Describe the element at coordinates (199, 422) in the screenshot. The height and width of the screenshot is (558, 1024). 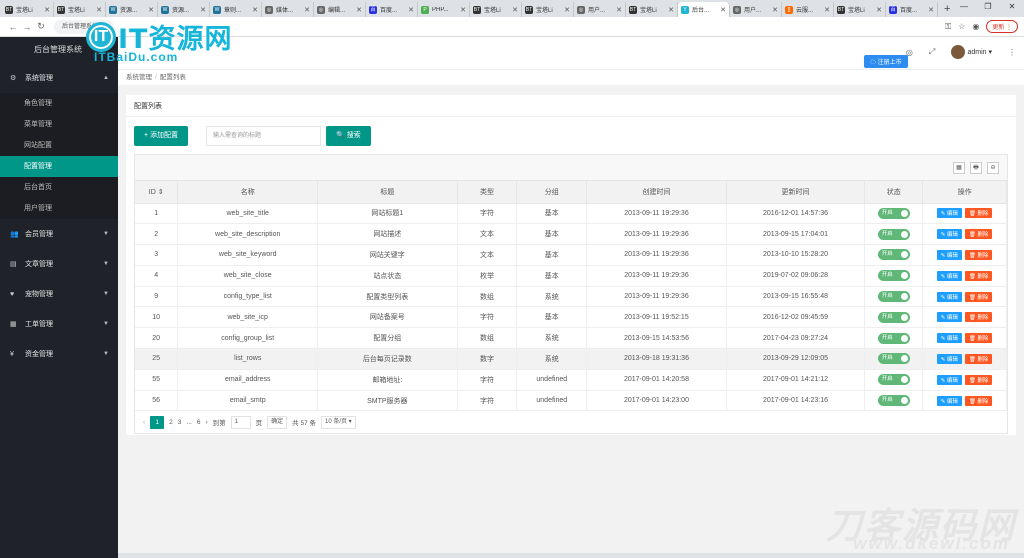
I see `page-number: 6` at that location.